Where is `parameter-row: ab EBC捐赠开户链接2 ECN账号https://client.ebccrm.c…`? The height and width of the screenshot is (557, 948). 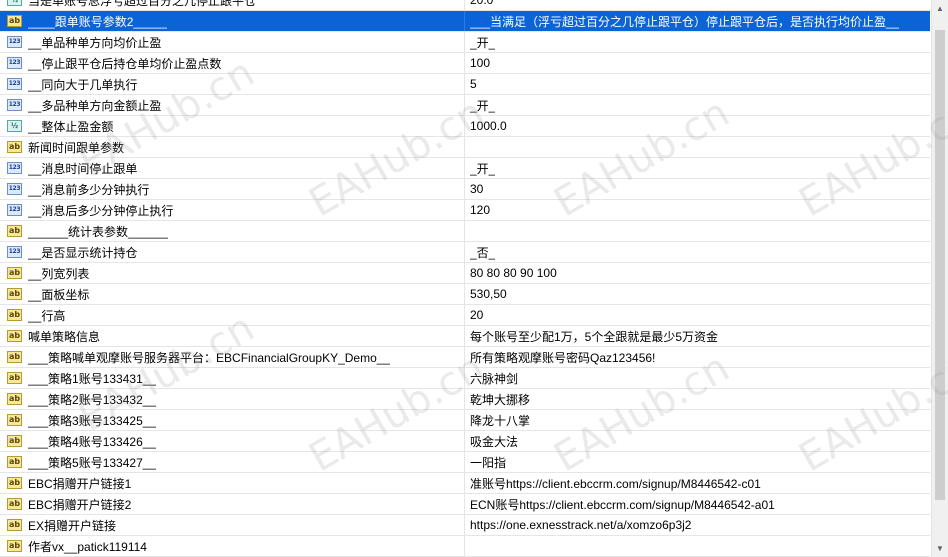
parameter-row: ab EBC捐赠开户链接2 ECN账号https://client.ebccrm.c… is located at coordinates (465, 504).